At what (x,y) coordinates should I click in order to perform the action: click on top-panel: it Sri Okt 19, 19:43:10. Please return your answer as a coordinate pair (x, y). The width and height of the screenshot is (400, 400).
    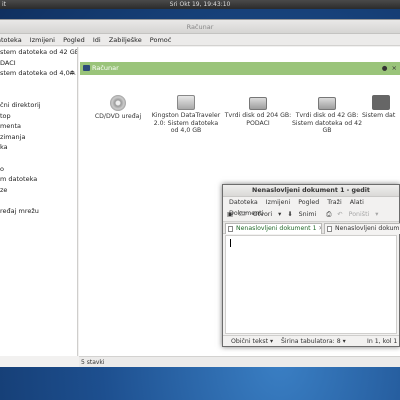
    Looking at the image, I should click on (200, 4).